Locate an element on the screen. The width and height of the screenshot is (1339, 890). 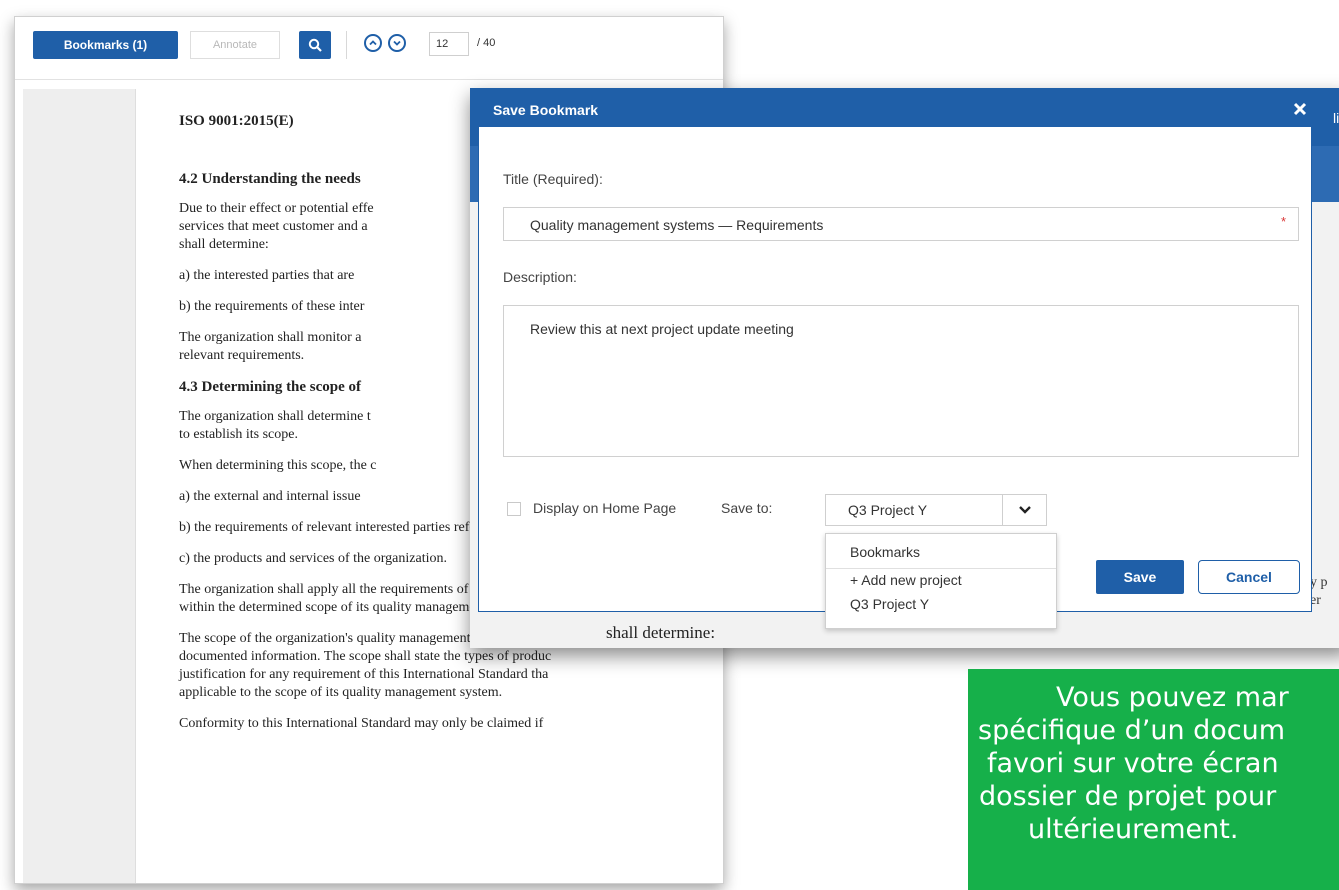
close-button is located at coordinates (1300, 109).